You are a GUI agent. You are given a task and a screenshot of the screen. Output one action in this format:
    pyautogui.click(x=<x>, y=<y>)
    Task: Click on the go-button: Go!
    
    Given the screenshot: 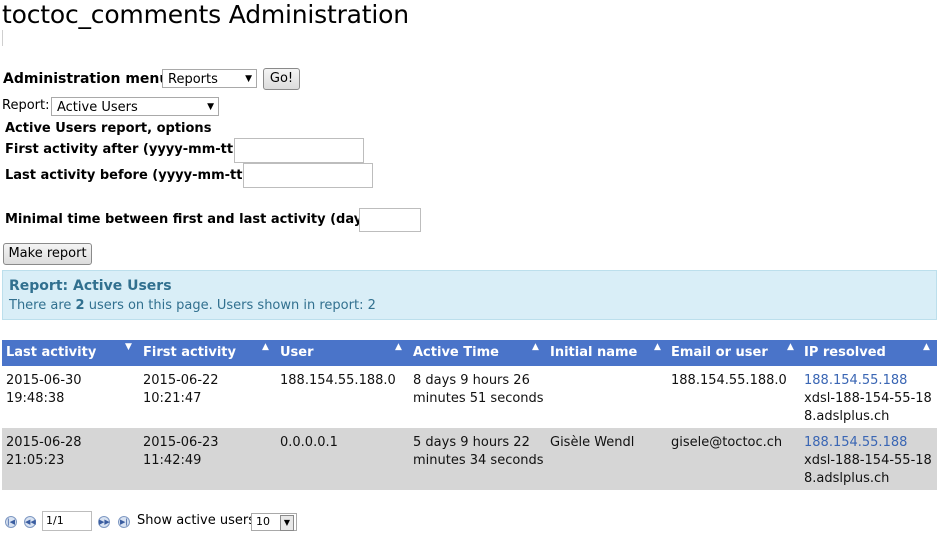 What is the action you would take?
    pyautogui.click(x=281, y=79)
    